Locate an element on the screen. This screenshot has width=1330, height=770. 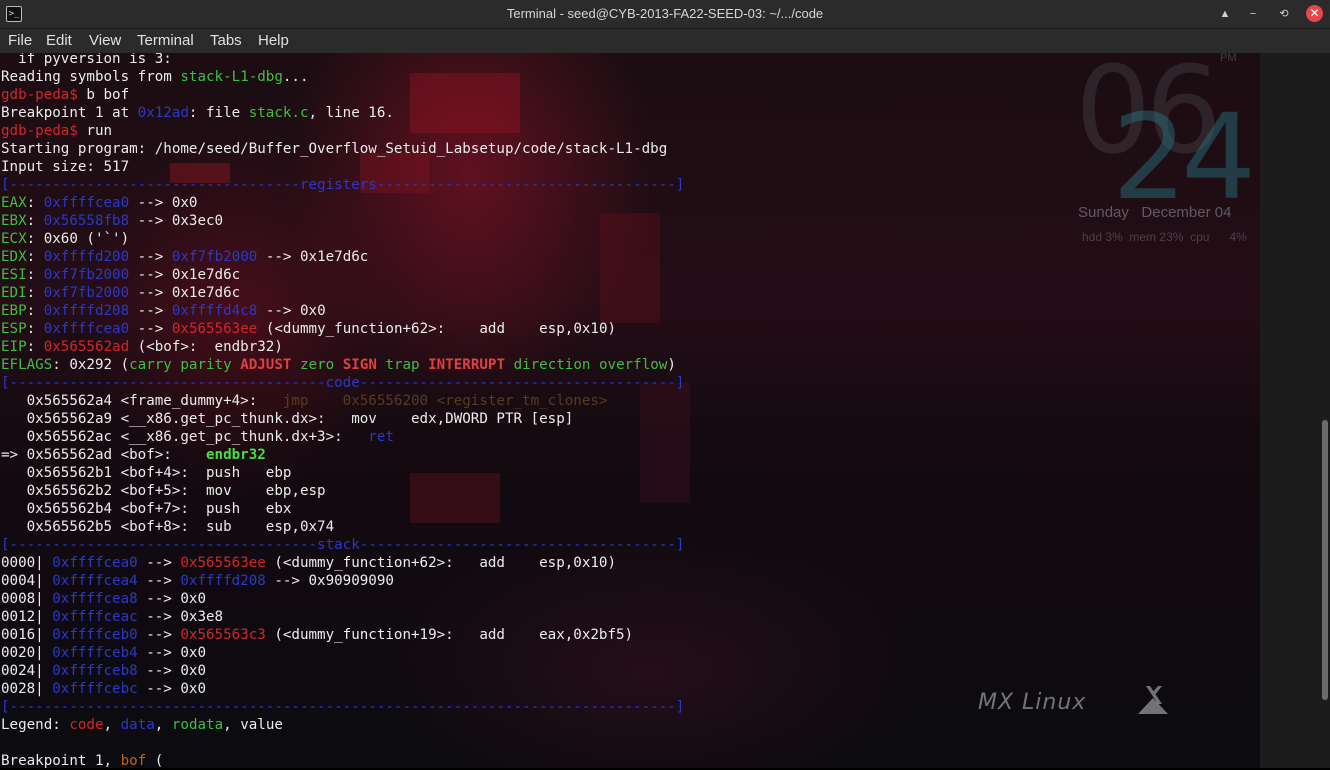
terminal-line: gdb-peda$ run is located at coordinates (342, 131).